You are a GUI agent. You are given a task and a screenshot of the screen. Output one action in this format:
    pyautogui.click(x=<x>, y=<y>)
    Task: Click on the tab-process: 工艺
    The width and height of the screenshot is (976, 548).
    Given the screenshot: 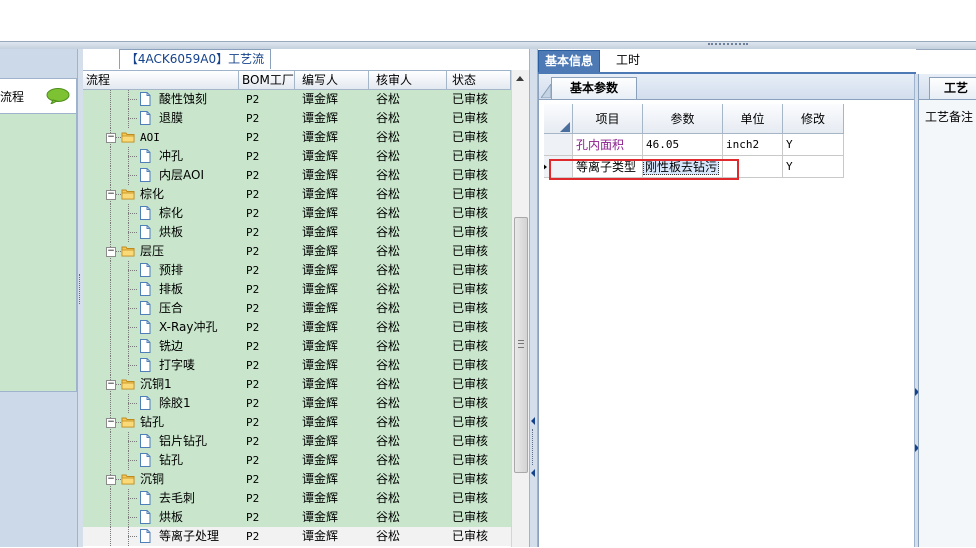 What is the action you would take?
    pyautogui.click(x=952, y=88)
    